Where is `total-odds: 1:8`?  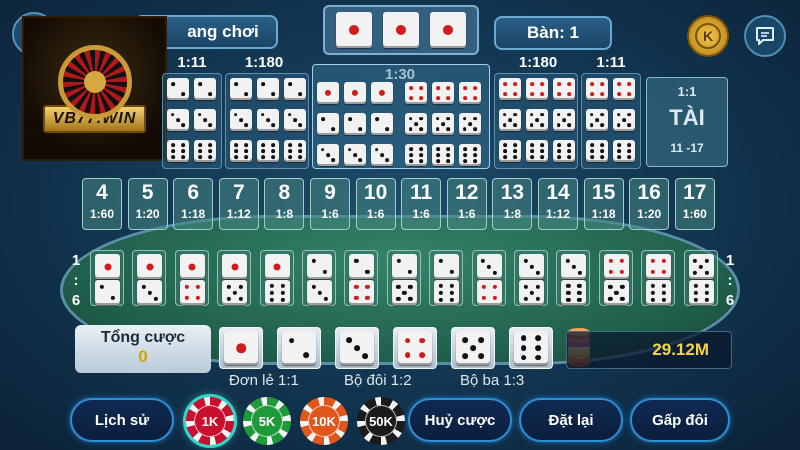 total-odds: 1:8 is located at coordinates (284, 214).